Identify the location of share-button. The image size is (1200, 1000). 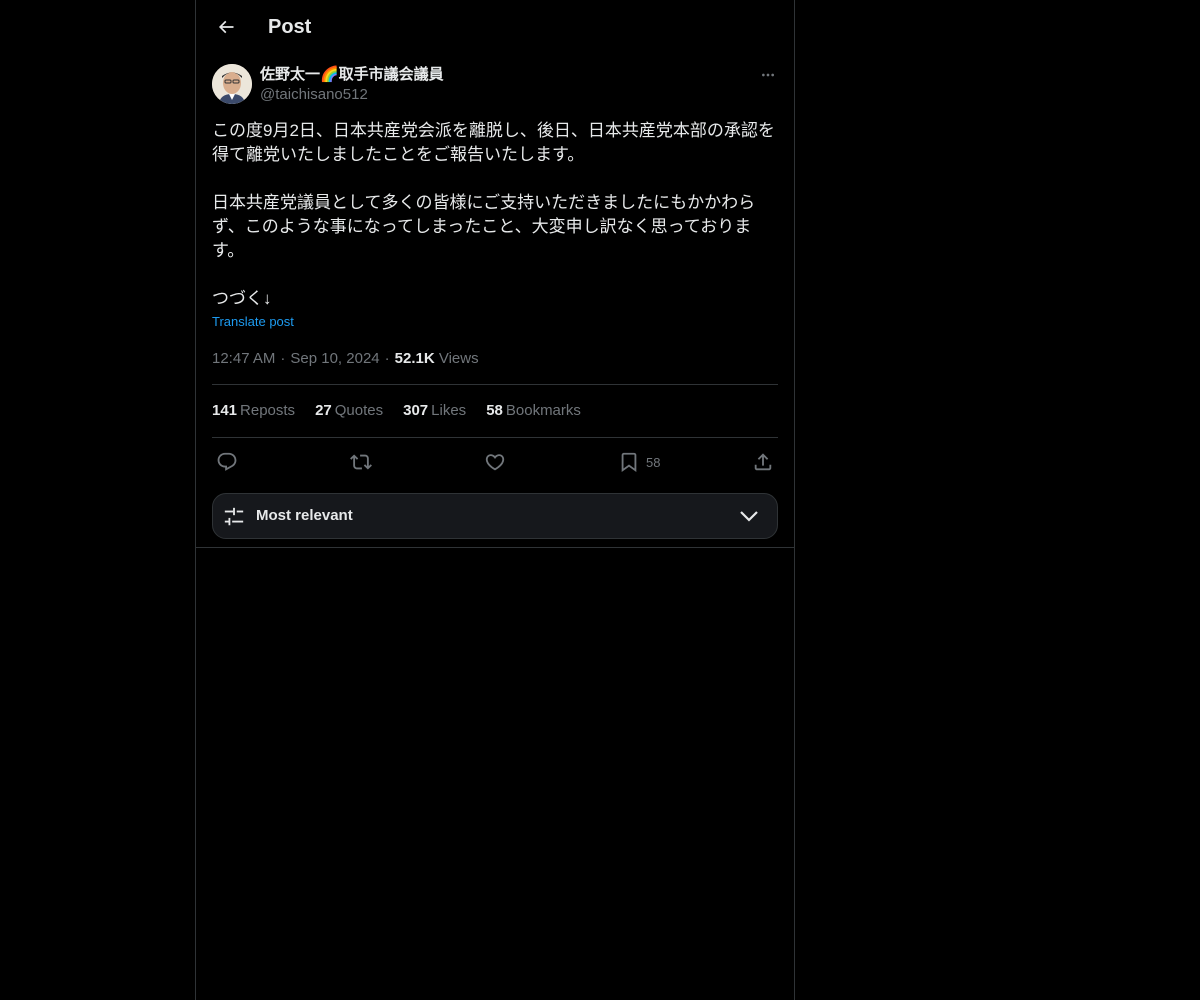
(763, 462).